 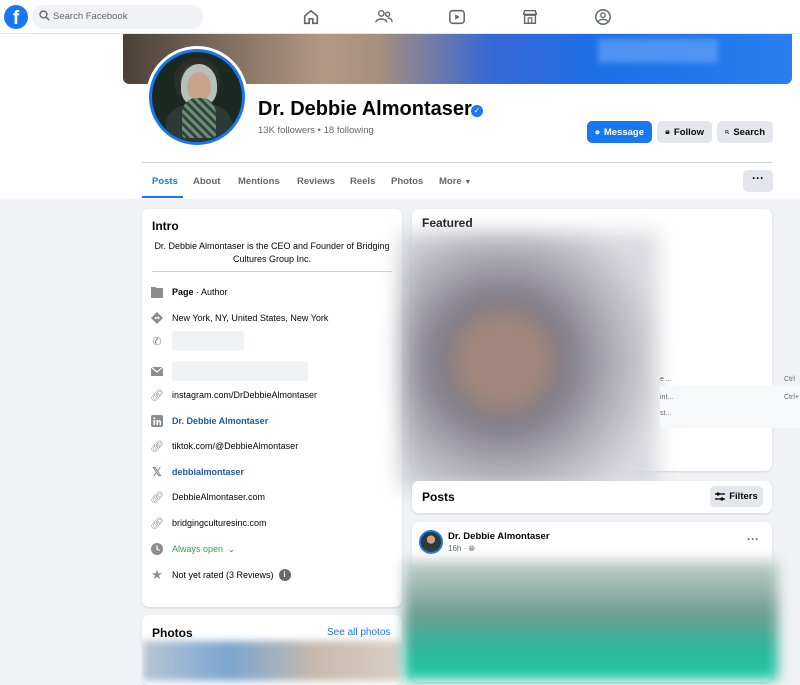 What do you see at coordinates (223, 575) in the screenshot?
I see `rating-text: Not yet rated (3 Reviews)` at bounding box center [223, 575].